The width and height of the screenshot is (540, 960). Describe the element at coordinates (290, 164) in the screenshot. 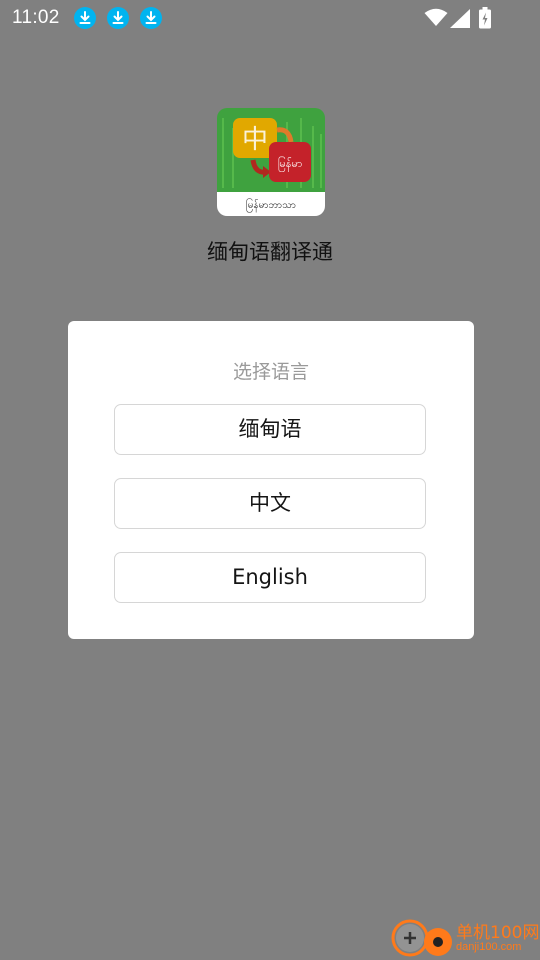

I see `logo-myanmar-word: မြန်မာ` at that location.